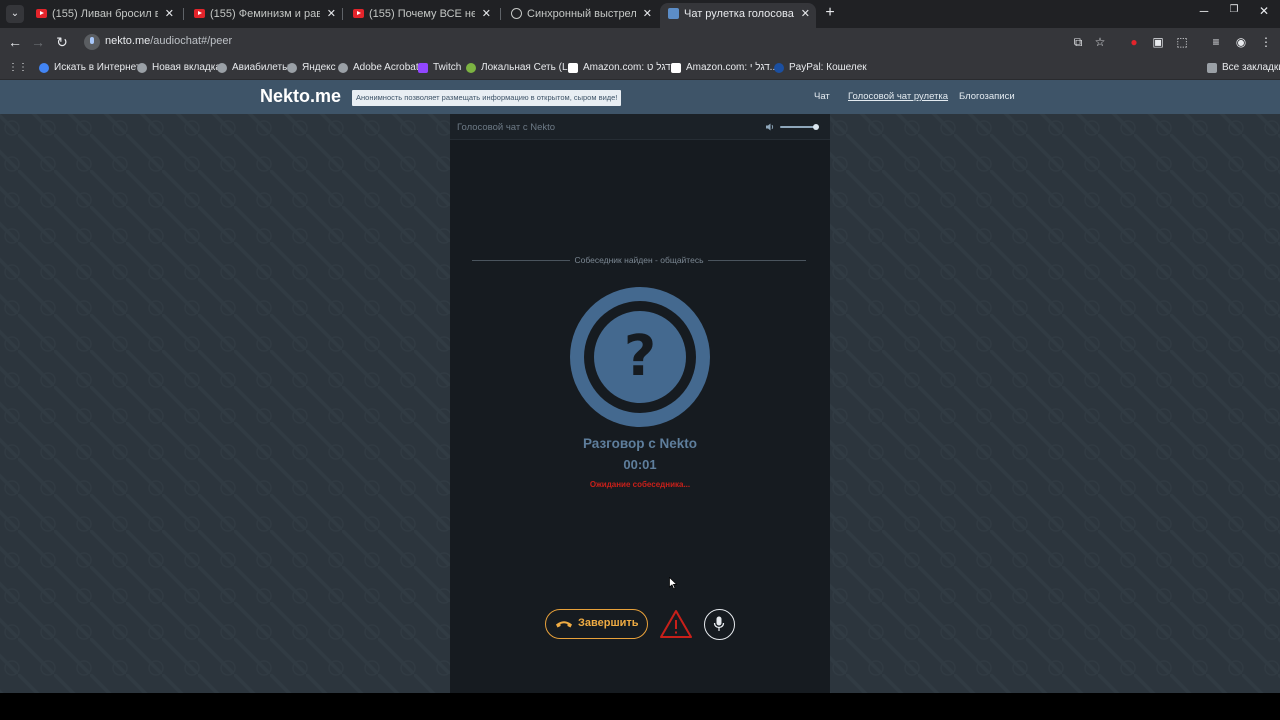  I want to click on tab-title: Синхронный выстрел дрона, so click(581, 14).